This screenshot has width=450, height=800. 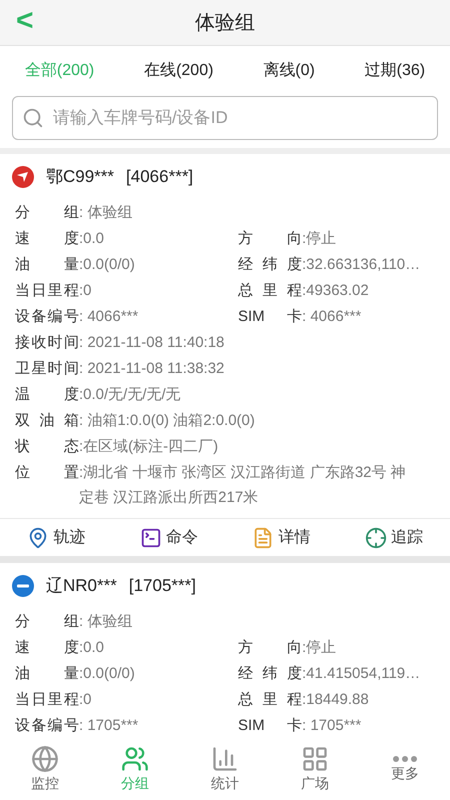 I want to click on field-value: :18449.88, so click(x=335, y=700).